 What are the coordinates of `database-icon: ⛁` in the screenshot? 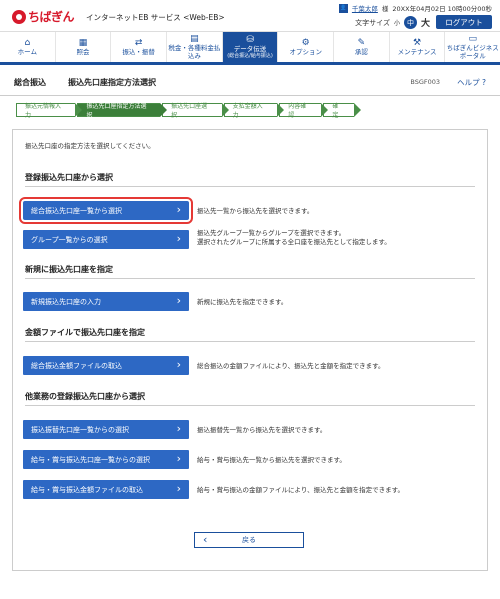 It's located at (250, 39).